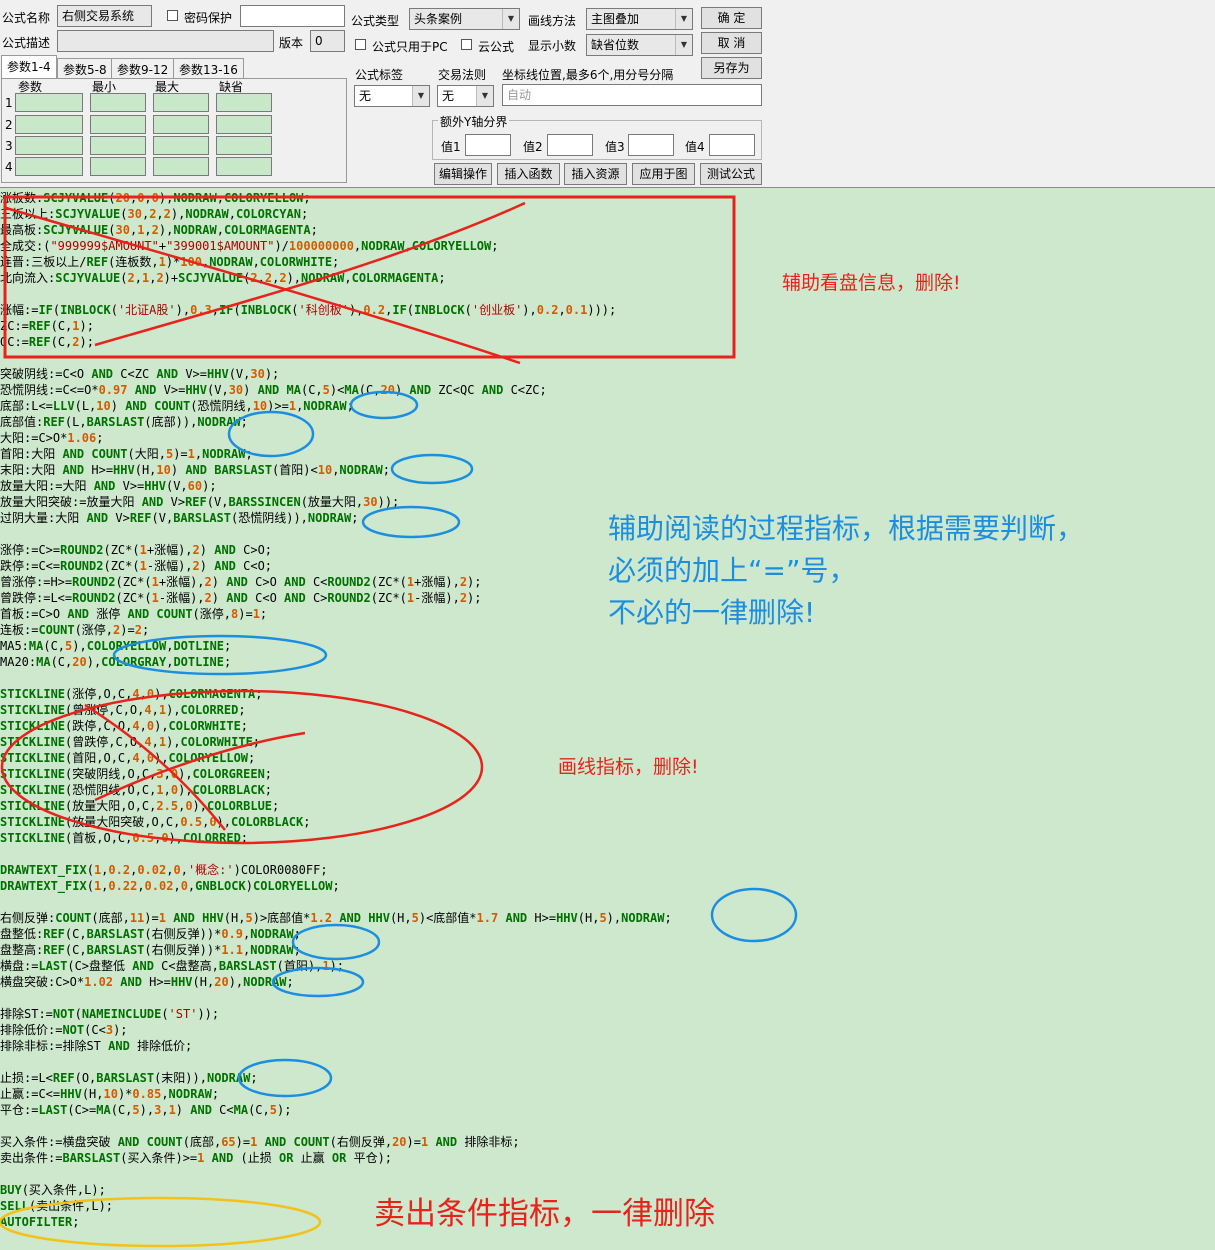 The height and width of the screenshot is (1250, 1215). What do you see at coordinates (244, 145) in the screenshot?
I see `param-3-default` at bounding box center [244, 145].